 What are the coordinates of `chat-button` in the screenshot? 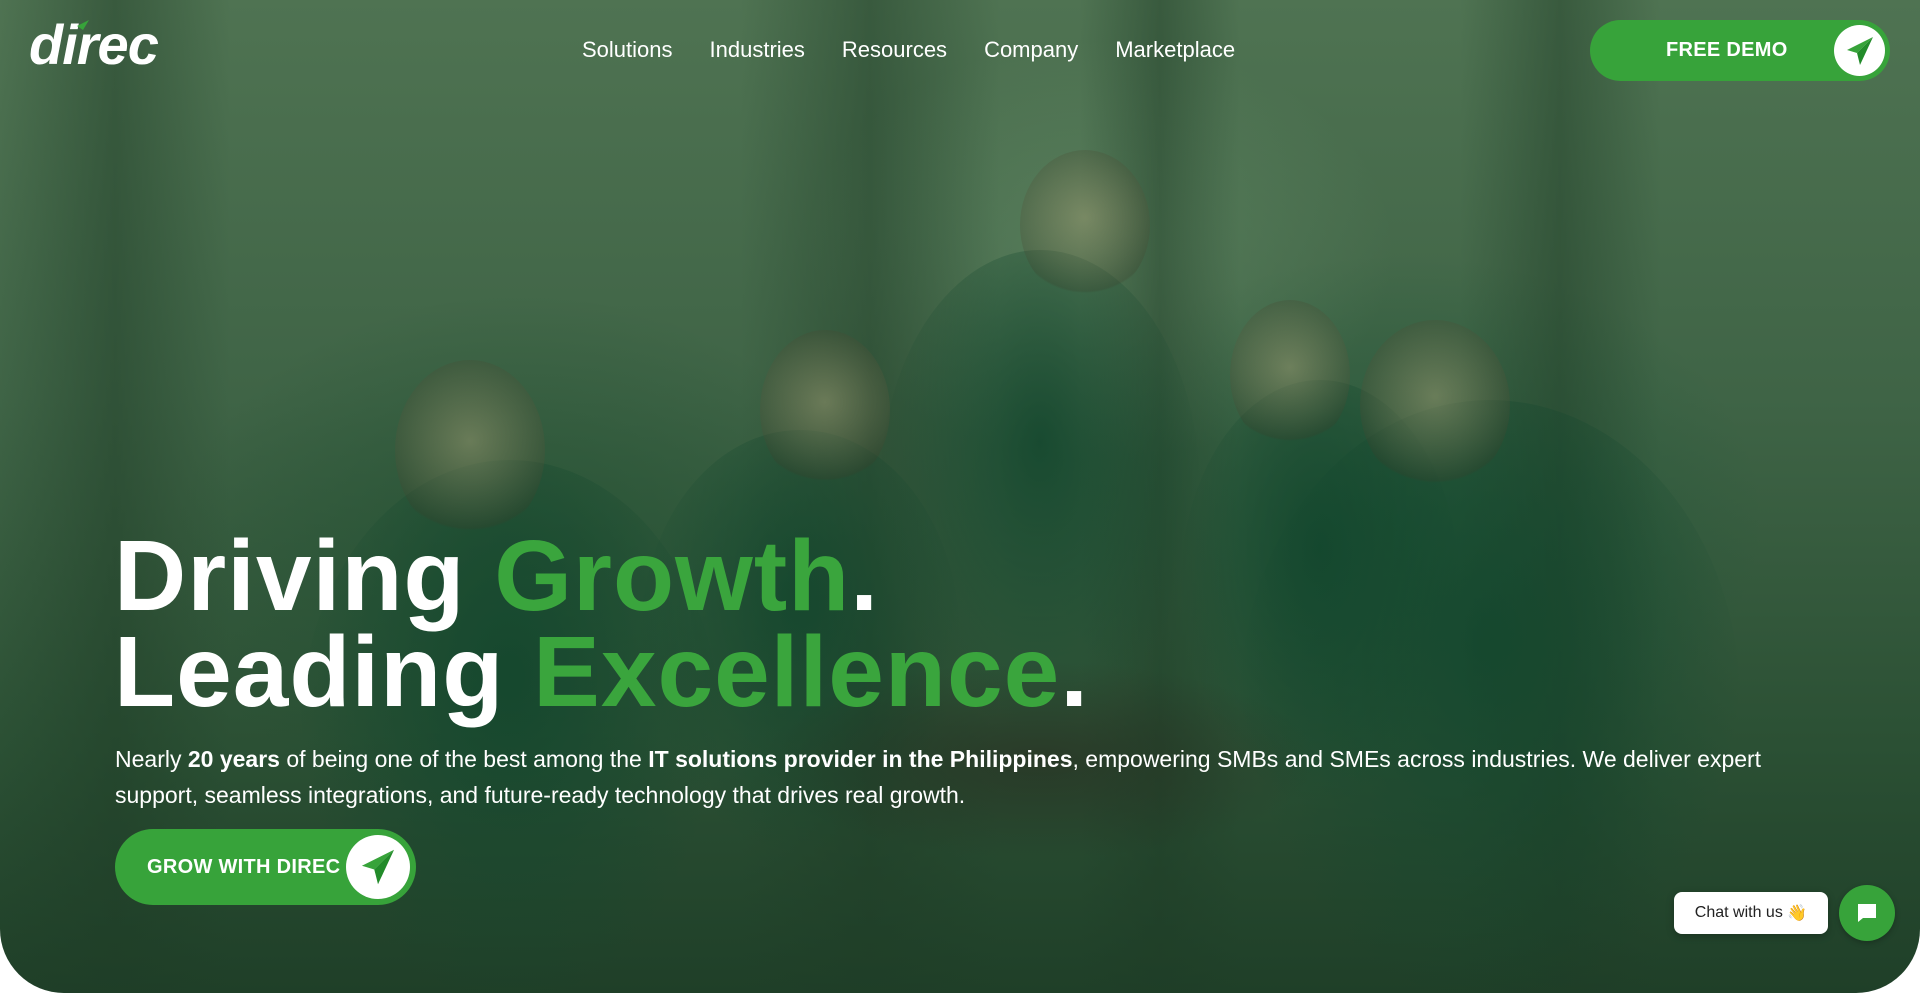 It's located at (1867, 913).